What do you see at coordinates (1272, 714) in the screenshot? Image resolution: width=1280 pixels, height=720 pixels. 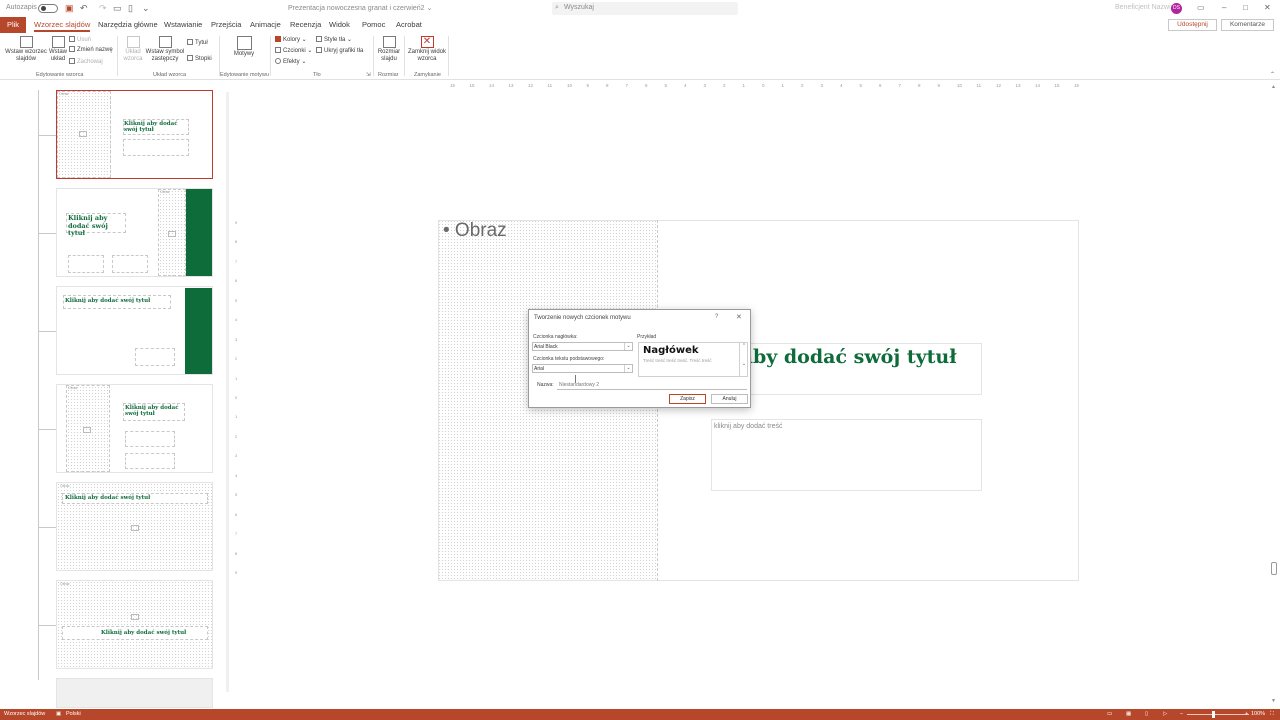 I see `fit-to-window-icon: ⛶` at bounding box center [1272, 714].